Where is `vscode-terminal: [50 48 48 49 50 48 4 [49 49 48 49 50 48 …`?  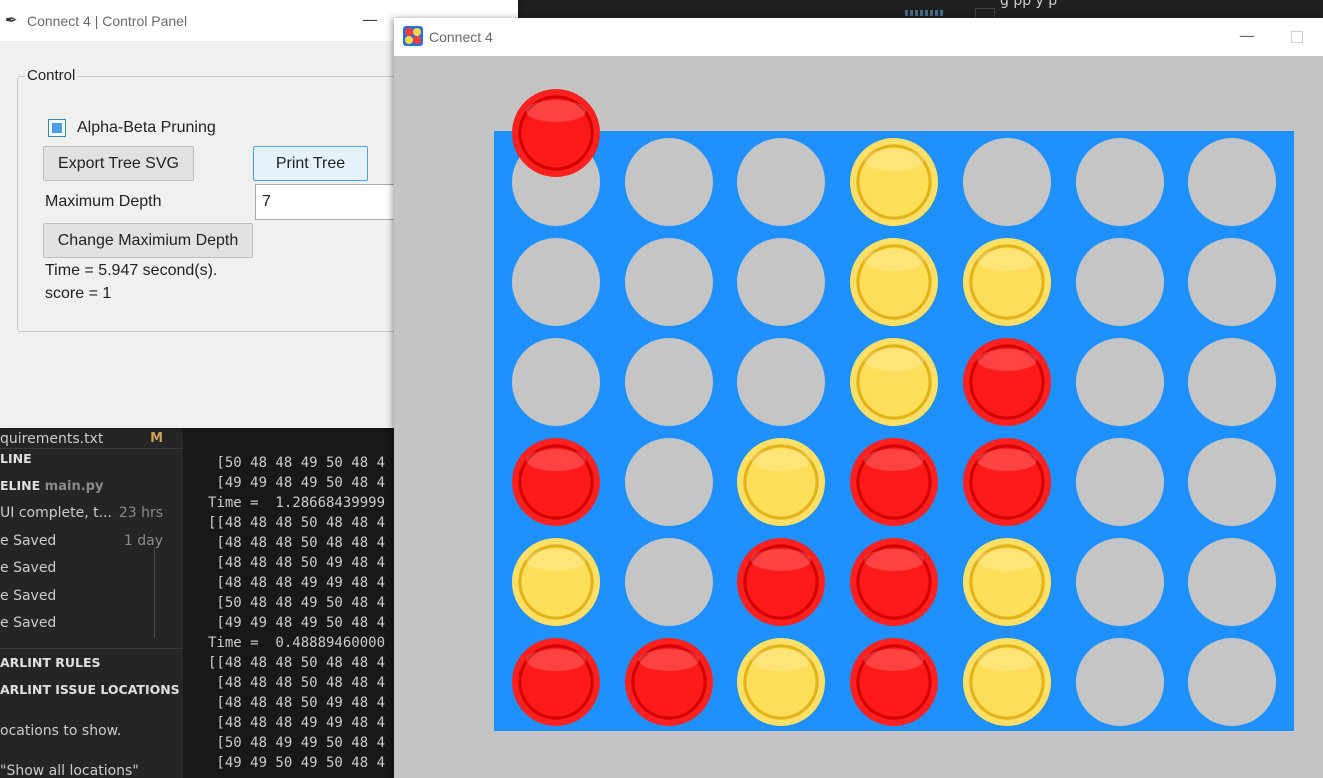
vscode-terminal: [50 48 48 49 50 48 4 [49 49 48 49 50 48 … is located at coordinates (289, 603).